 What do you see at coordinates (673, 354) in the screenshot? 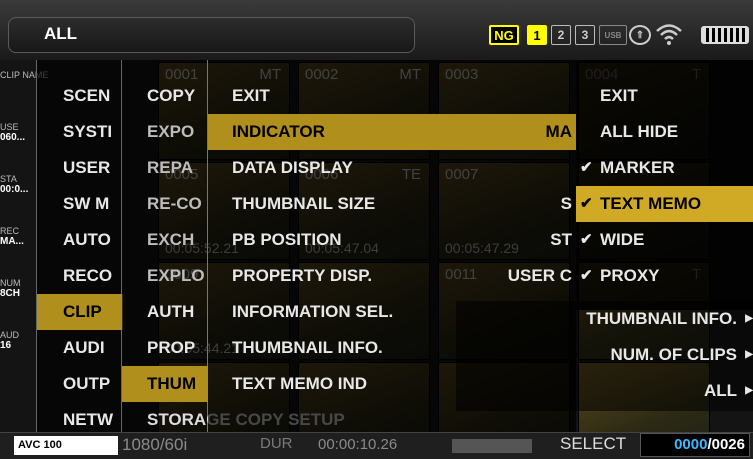
I see `thumbnail-value-label: NUM. OF CLIPS` at bounding box center [673, 354].